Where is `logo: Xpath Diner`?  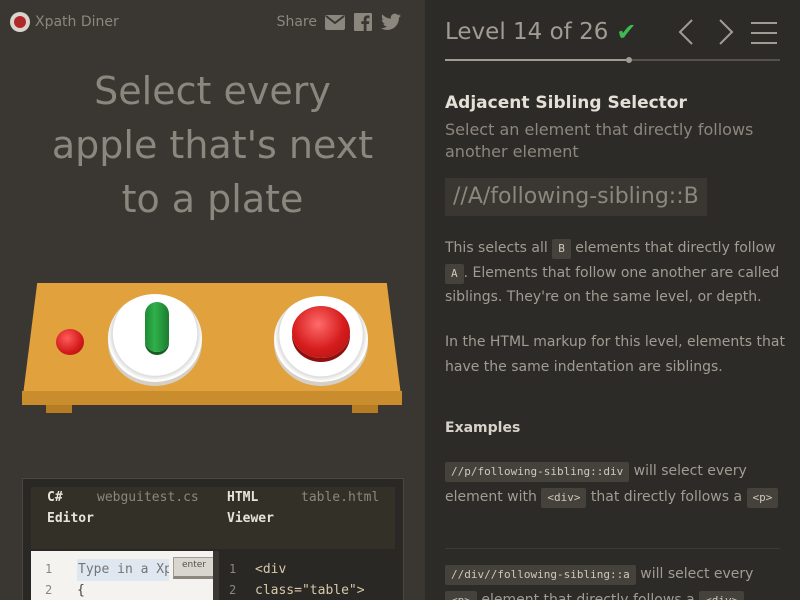 logo: Xpath Diner is located at coordinates (64, 22).